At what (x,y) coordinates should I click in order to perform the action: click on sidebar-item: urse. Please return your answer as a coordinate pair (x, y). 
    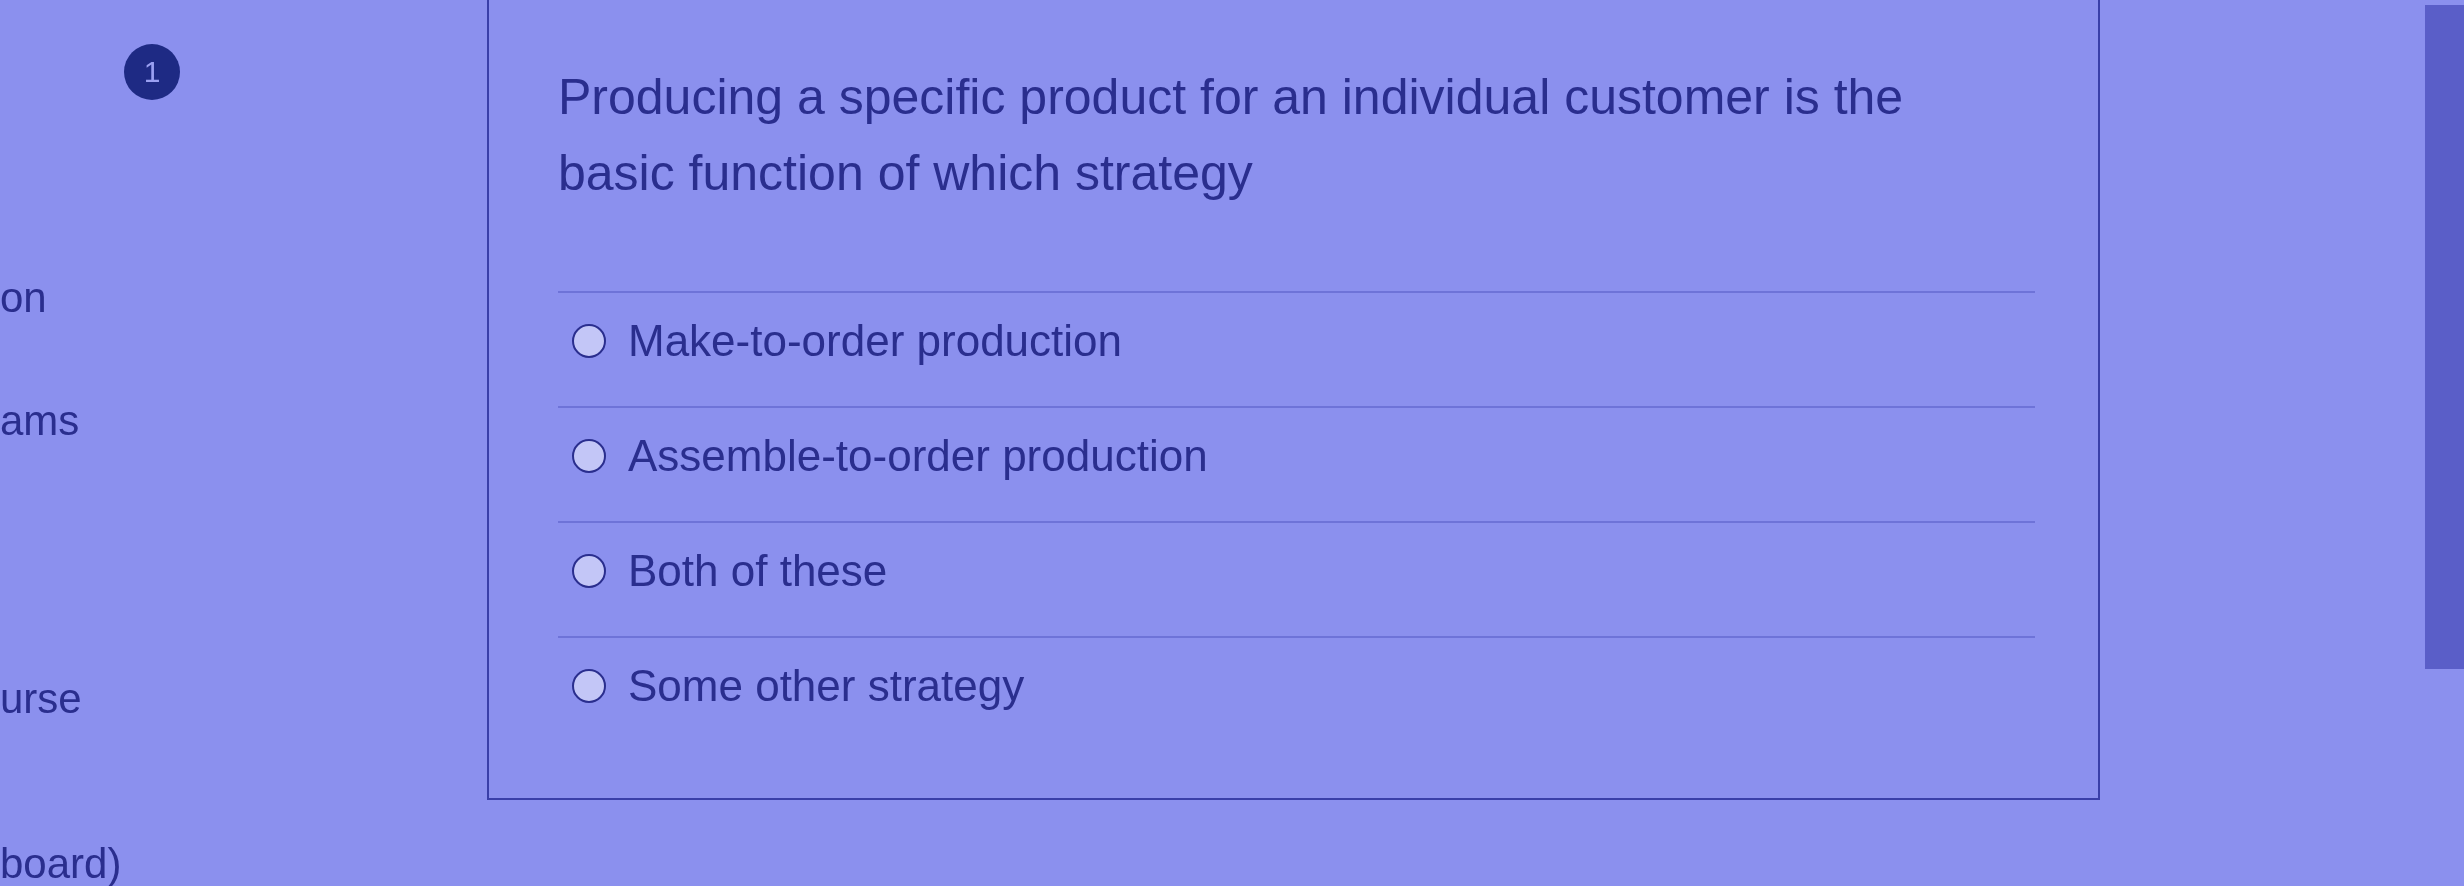
    Looking at the image, I should click on (41, 699).